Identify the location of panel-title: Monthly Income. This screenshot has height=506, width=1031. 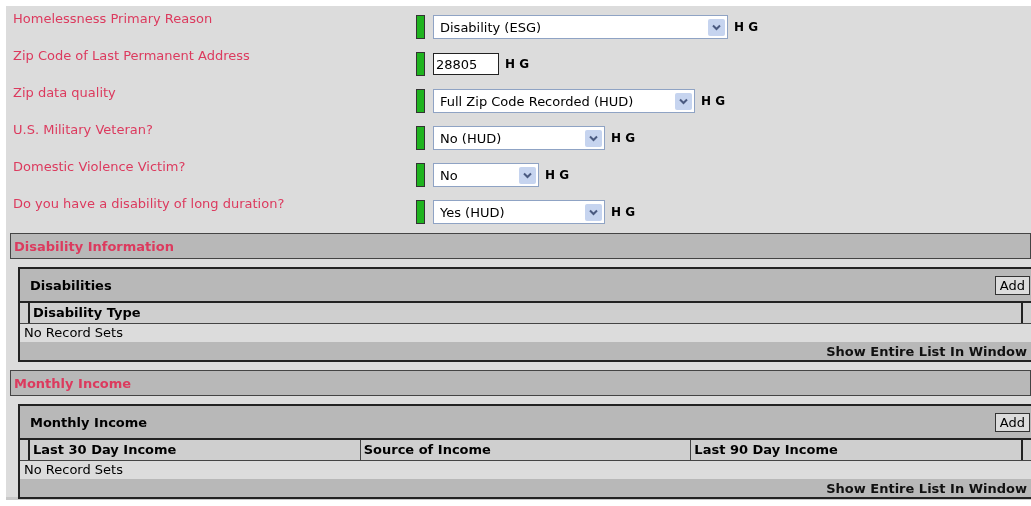
(89, 422).